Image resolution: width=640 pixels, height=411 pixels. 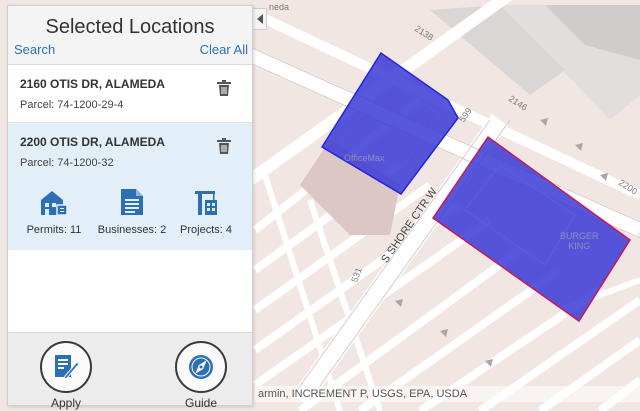 I want to click on location-parcel: Parcel: 74-1200-29-4, so click(x=72, y=105).